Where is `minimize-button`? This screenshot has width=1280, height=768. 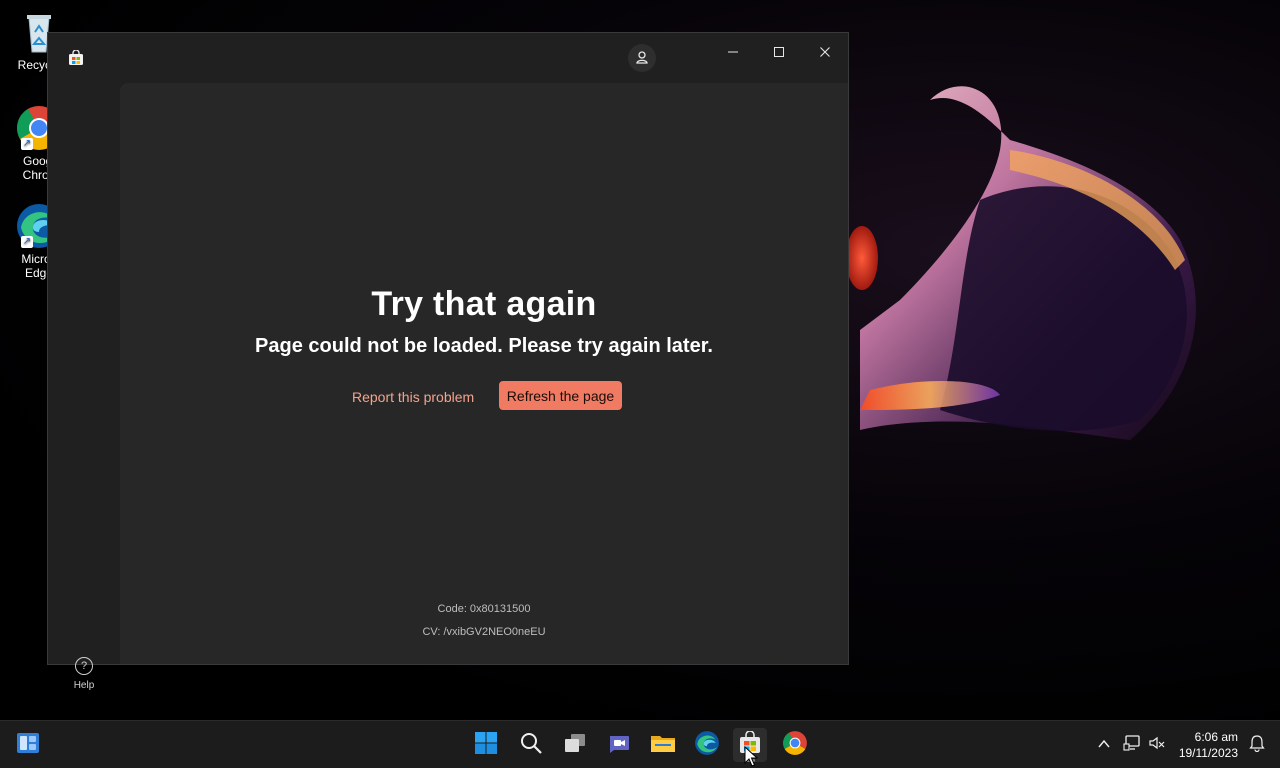
minimize-button is located at coordinates (733, 52).